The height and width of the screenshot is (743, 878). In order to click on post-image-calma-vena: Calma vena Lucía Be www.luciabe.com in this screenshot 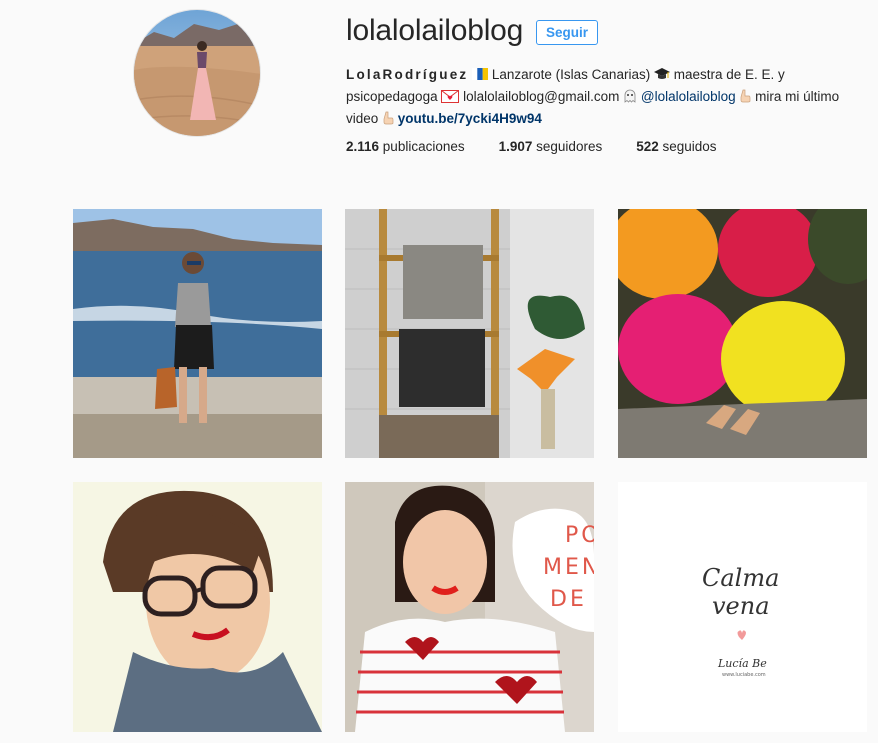, I will do `click(742, 607)`.